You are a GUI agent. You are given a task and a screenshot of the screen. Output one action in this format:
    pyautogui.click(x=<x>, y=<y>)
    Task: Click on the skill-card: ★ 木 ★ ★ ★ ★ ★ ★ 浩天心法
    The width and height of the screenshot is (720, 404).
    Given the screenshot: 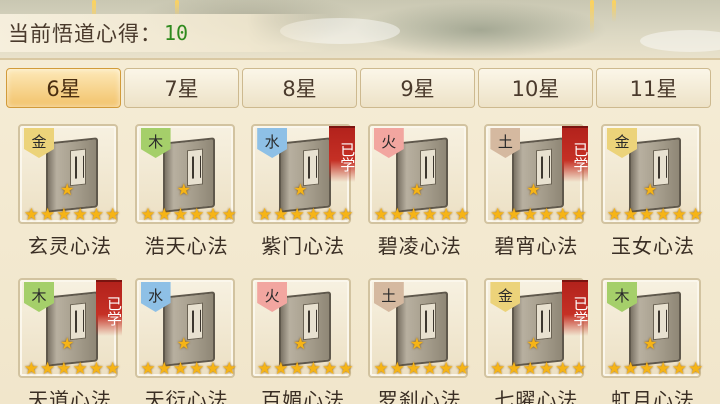 What is the action you would take?
    pyautogui.click(x=186, y=194)
    